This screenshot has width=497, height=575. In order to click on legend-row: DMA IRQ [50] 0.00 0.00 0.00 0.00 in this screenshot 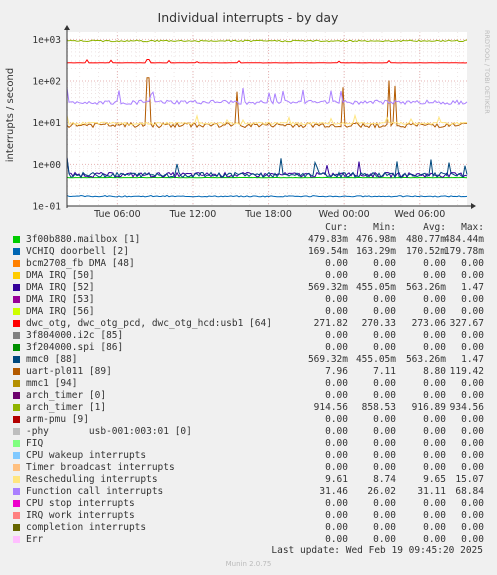, I will do `click(253, 276)`.